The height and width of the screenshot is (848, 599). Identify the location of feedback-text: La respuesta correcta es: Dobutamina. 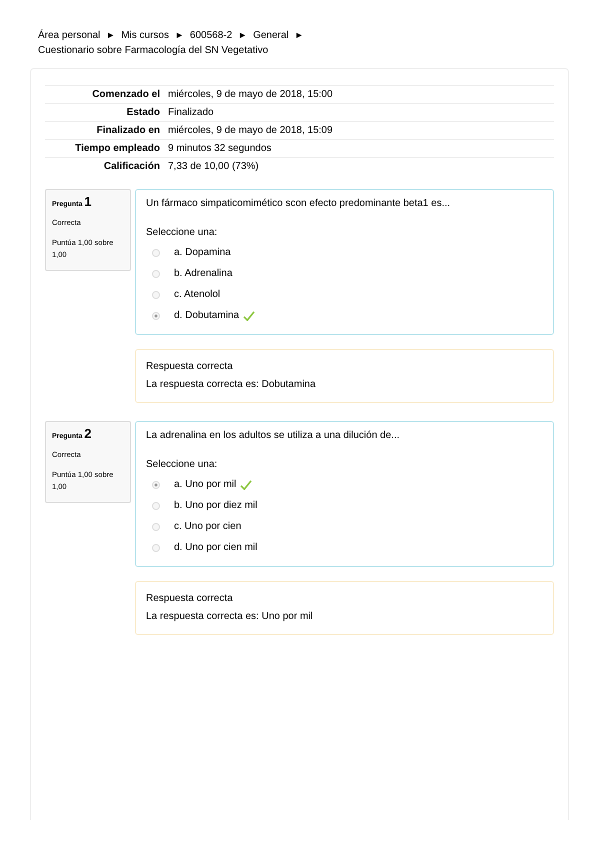
(231, 385).